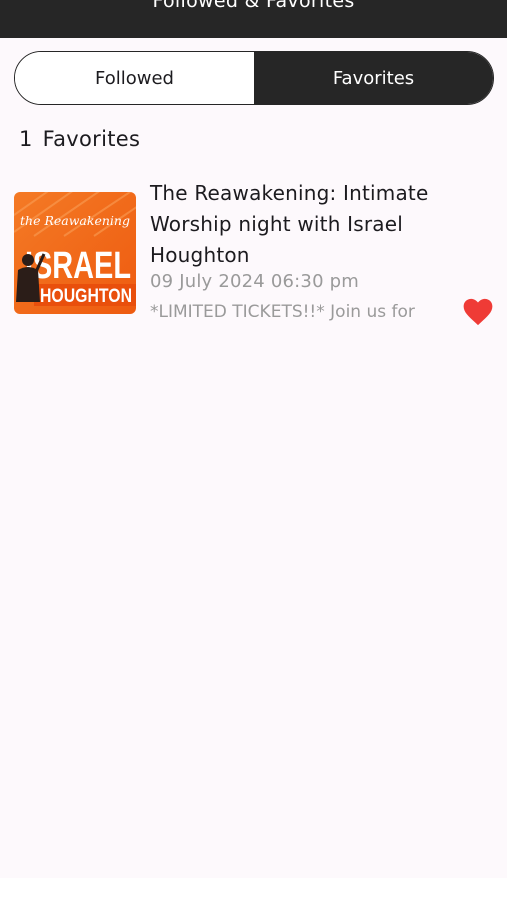  What do you see at coordinates (86, 296) in the screenshot?
I see `thumbnail-name-line2: HOUGHTON` at bounding box center [86, 296].